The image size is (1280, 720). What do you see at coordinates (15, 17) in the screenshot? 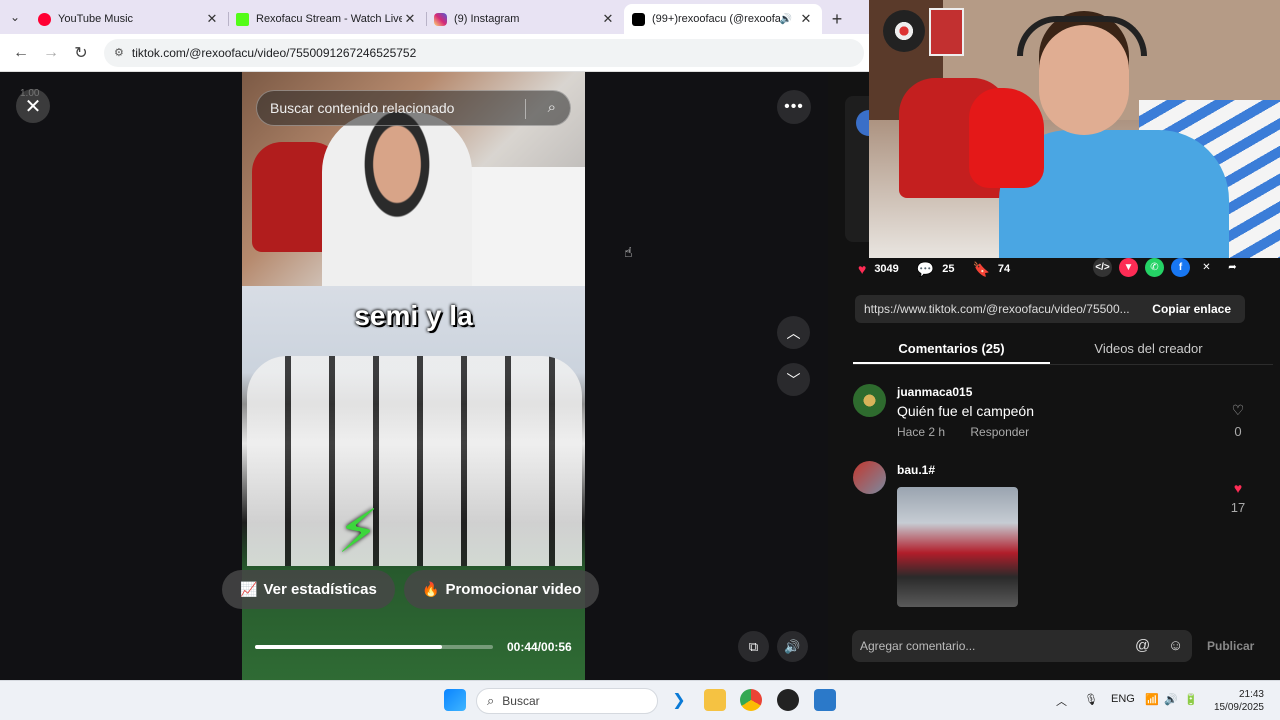
I see `tab-search-chevron-icon: ⌄` at bounding box center [15, 17].